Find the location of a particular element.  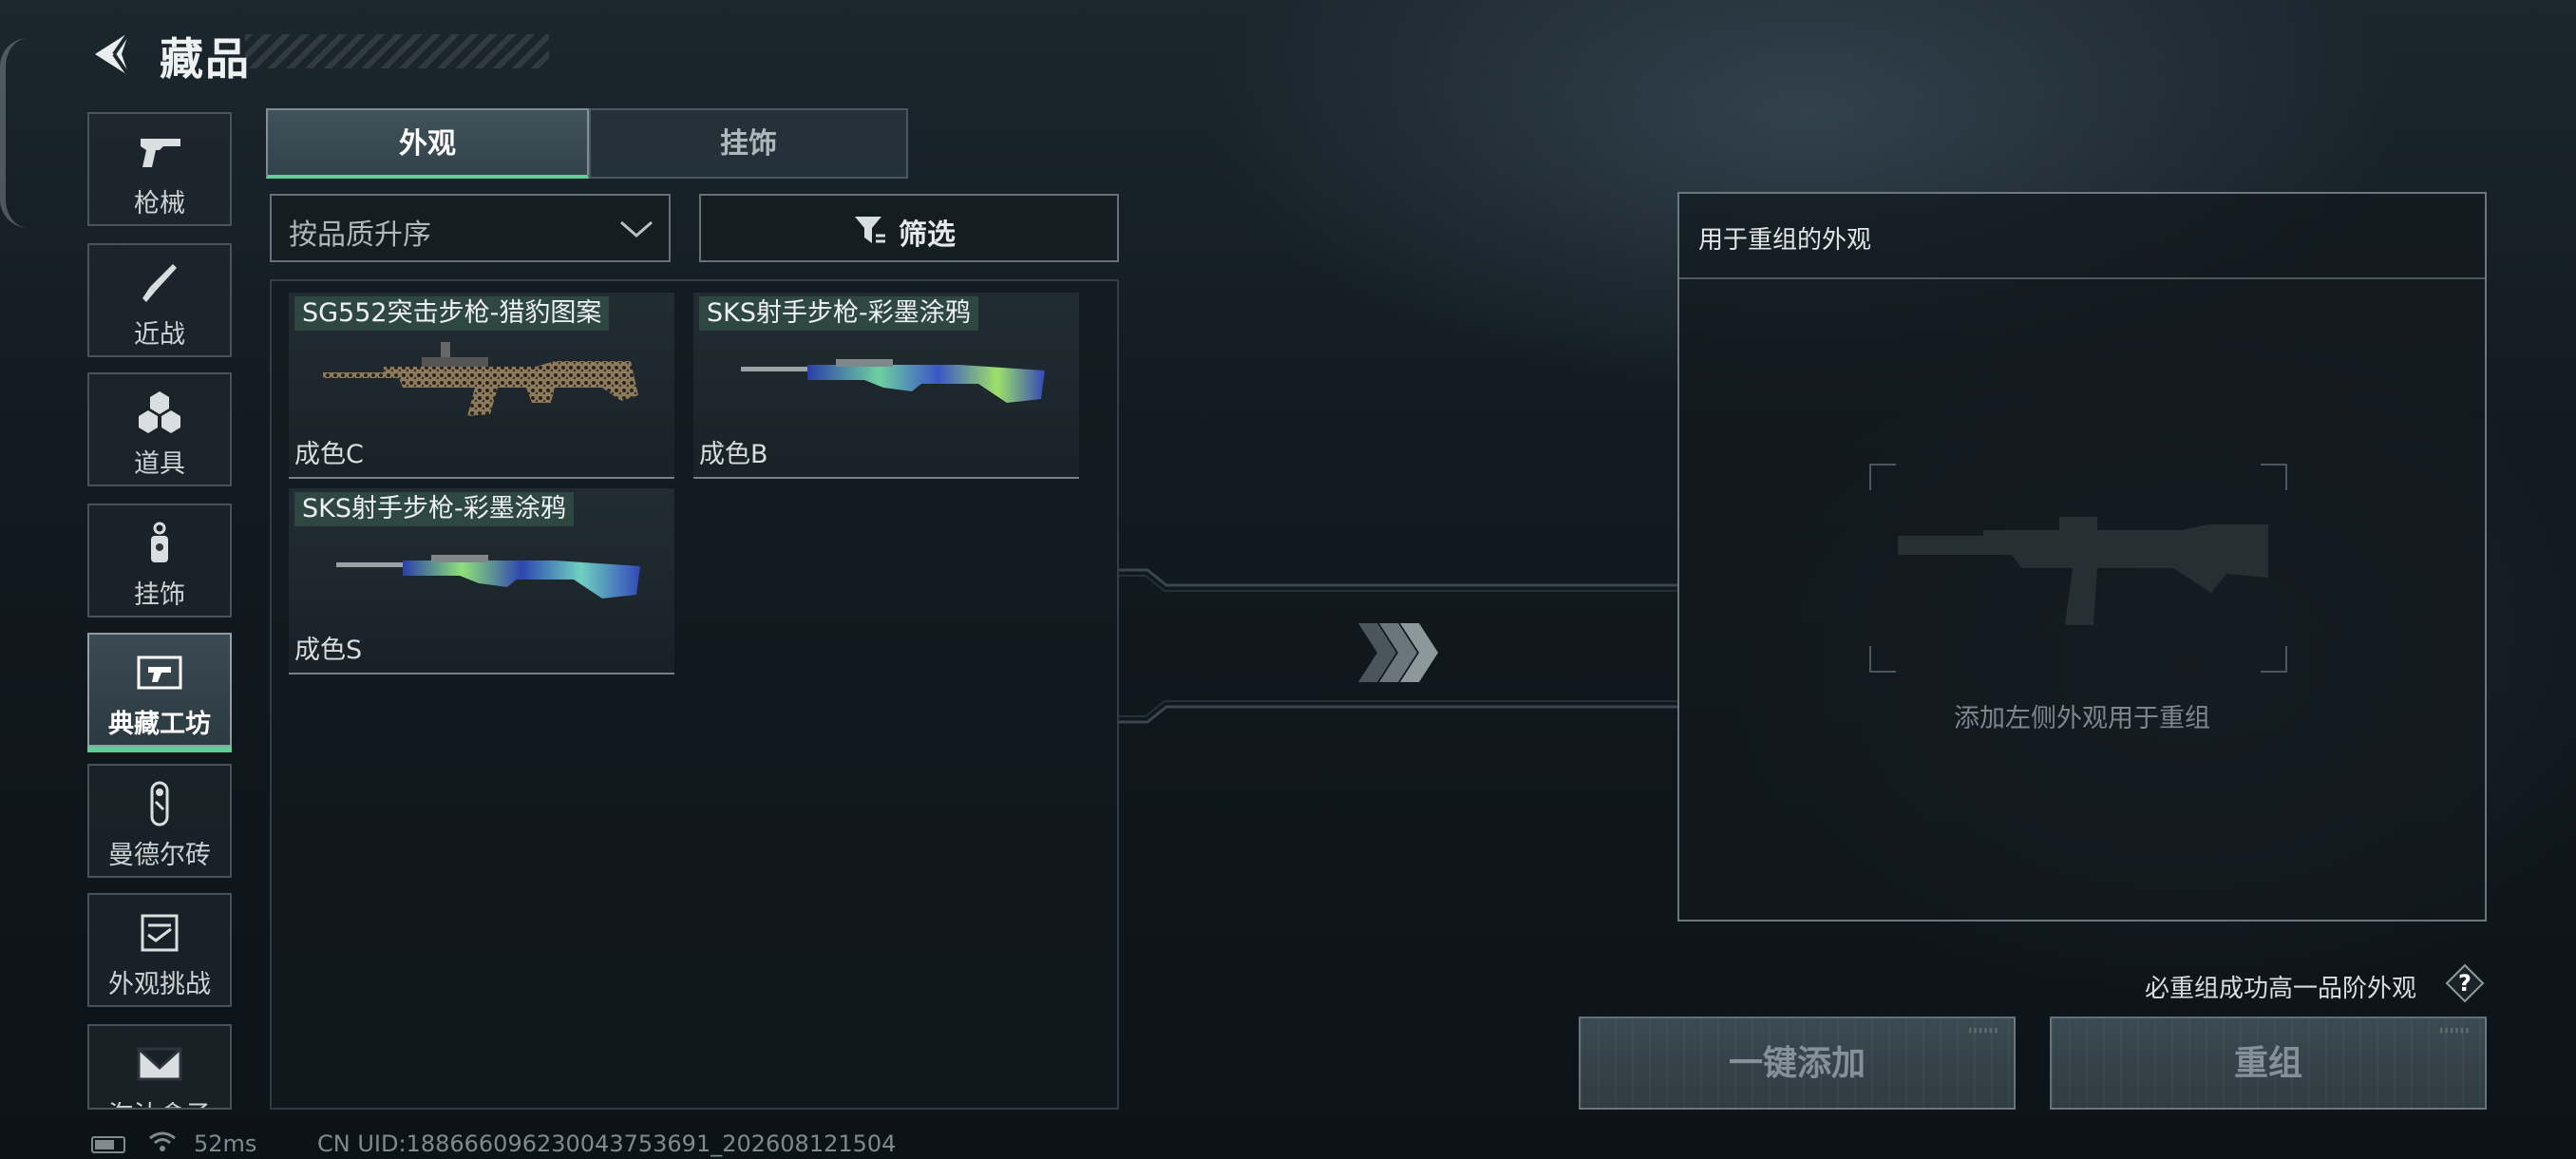

panel-title: 用于重组的外观 is located at coordinates (1785, 240).